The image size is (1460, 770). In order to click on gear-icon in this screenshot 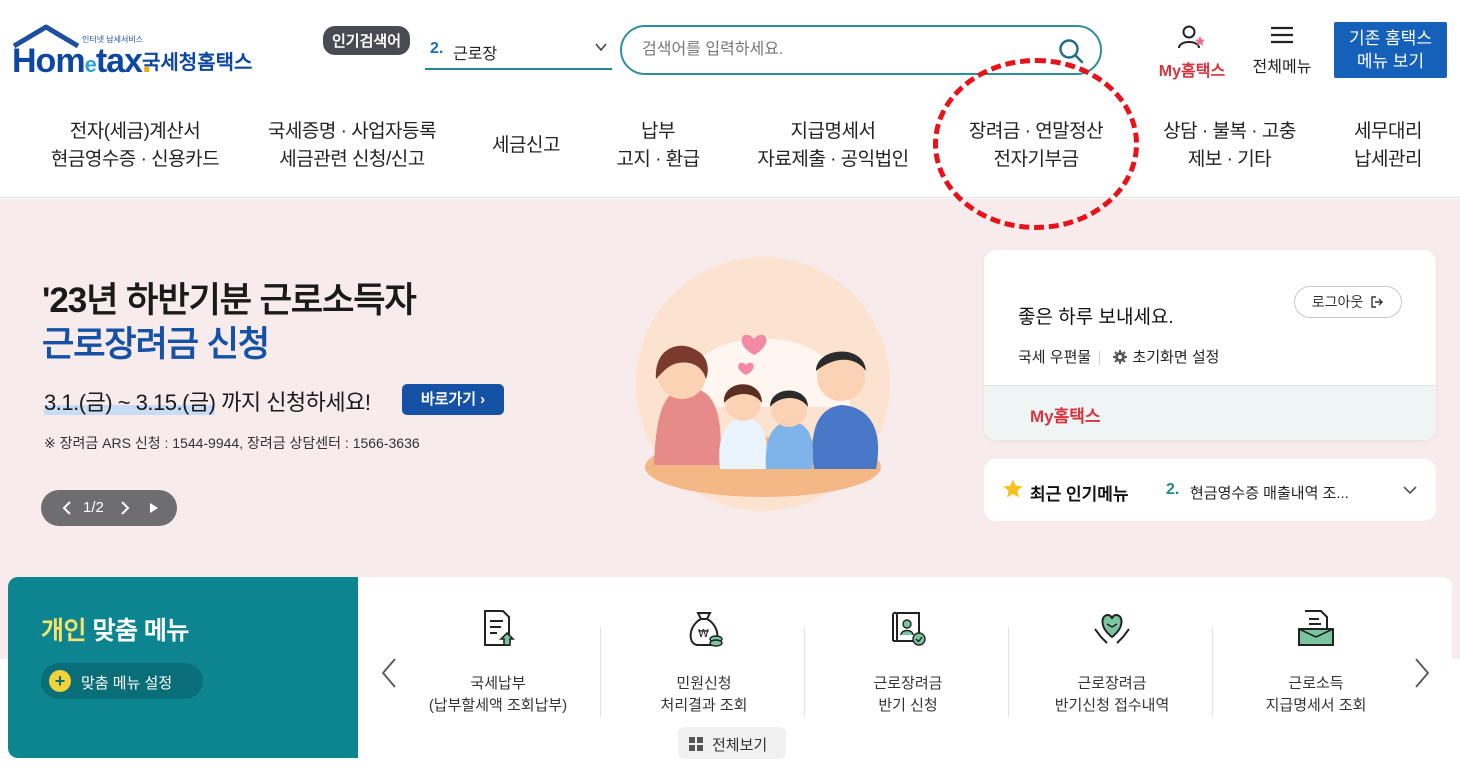, I will do `click(1120, 357)`.